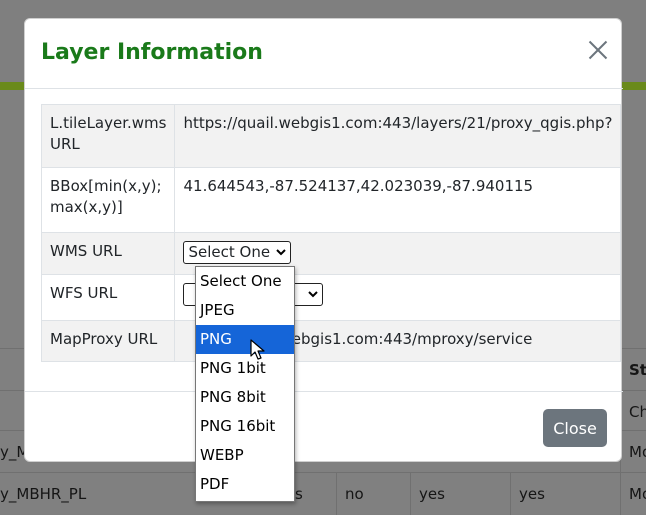  Describe the element at coordinates (108, 200) in the screenshot. I see `row-key: BBox[min(x,y); max(x,y)]` at that location.